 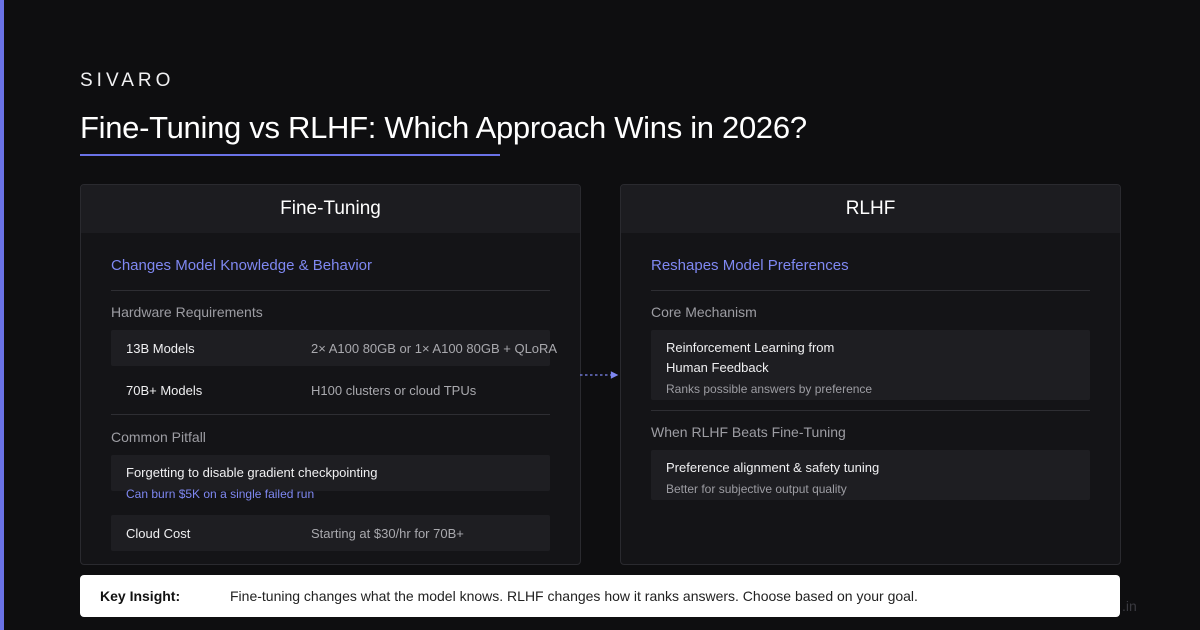 What do you see at coordinates (127, 80) in the screenshot?
I see `brand-logo: SIVARO` at bounding box center [127, 80].